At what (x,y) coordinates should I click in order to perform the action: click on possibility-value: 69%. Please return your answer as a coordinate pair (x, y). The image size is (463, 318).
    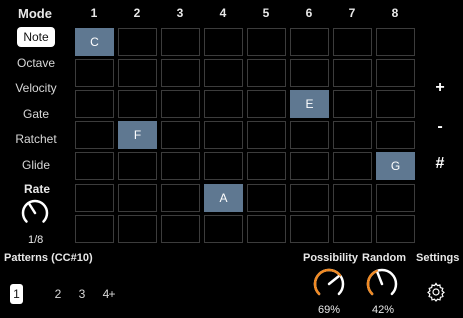
    Looking at the image, I should click on (329, 310).